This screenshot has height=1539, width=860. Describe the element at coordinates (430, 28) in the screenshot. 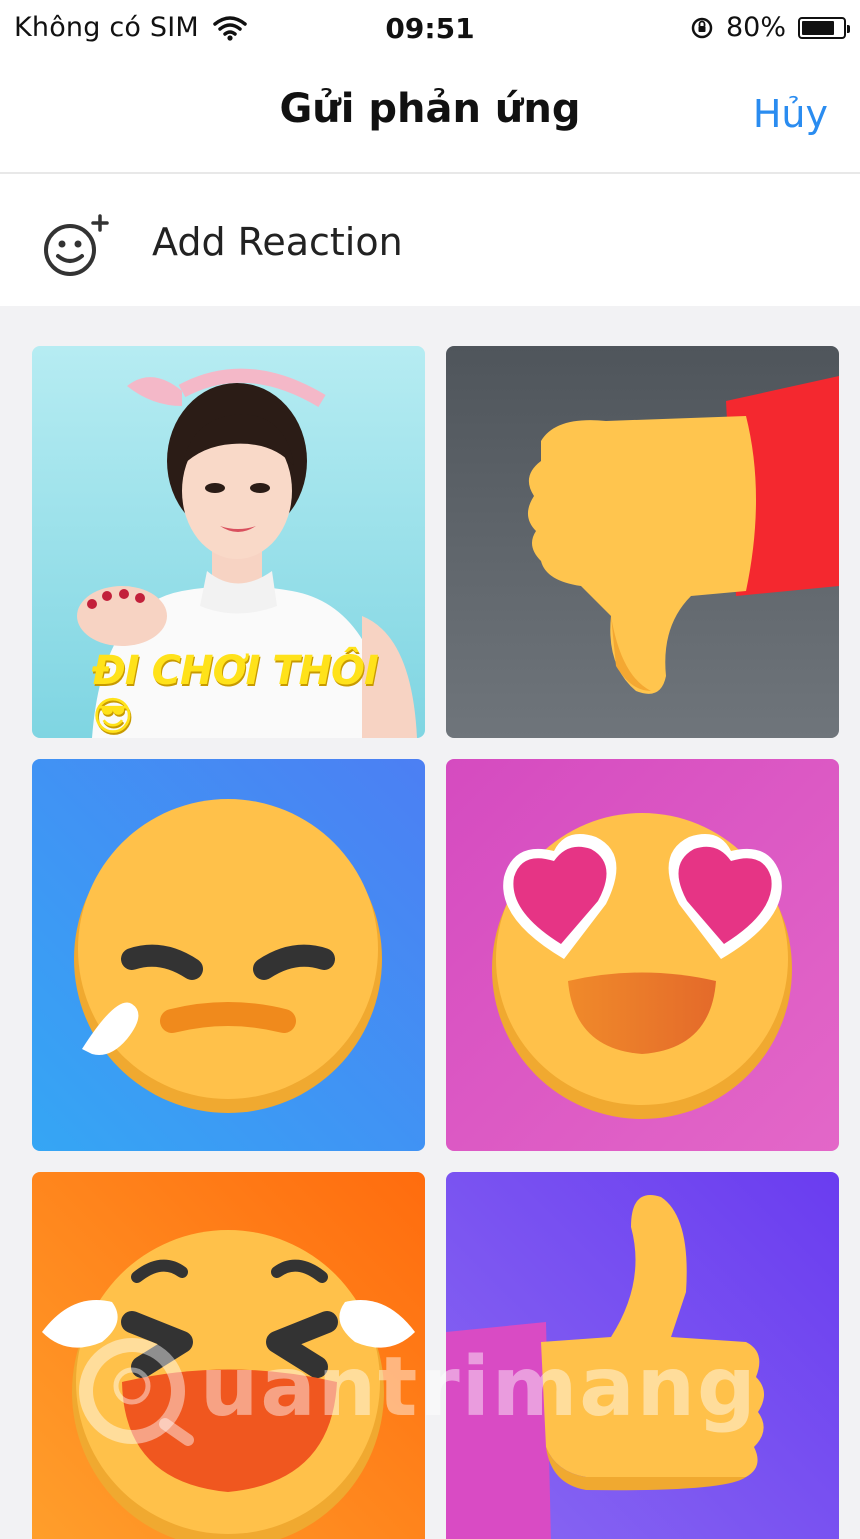

I see `status-bar: Không có SIM 09:51 80%` at that location.